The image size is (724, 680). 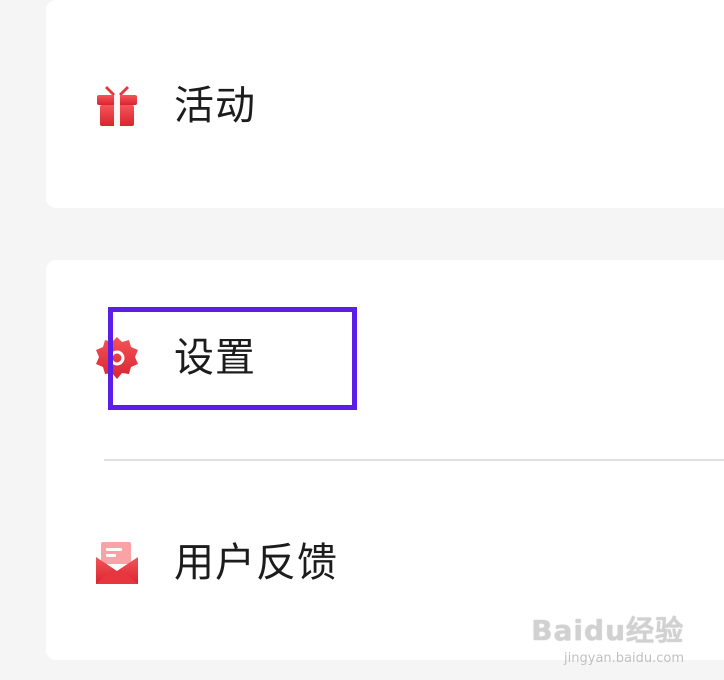 I want to click on gift-icon, so click(x=117, y=106).